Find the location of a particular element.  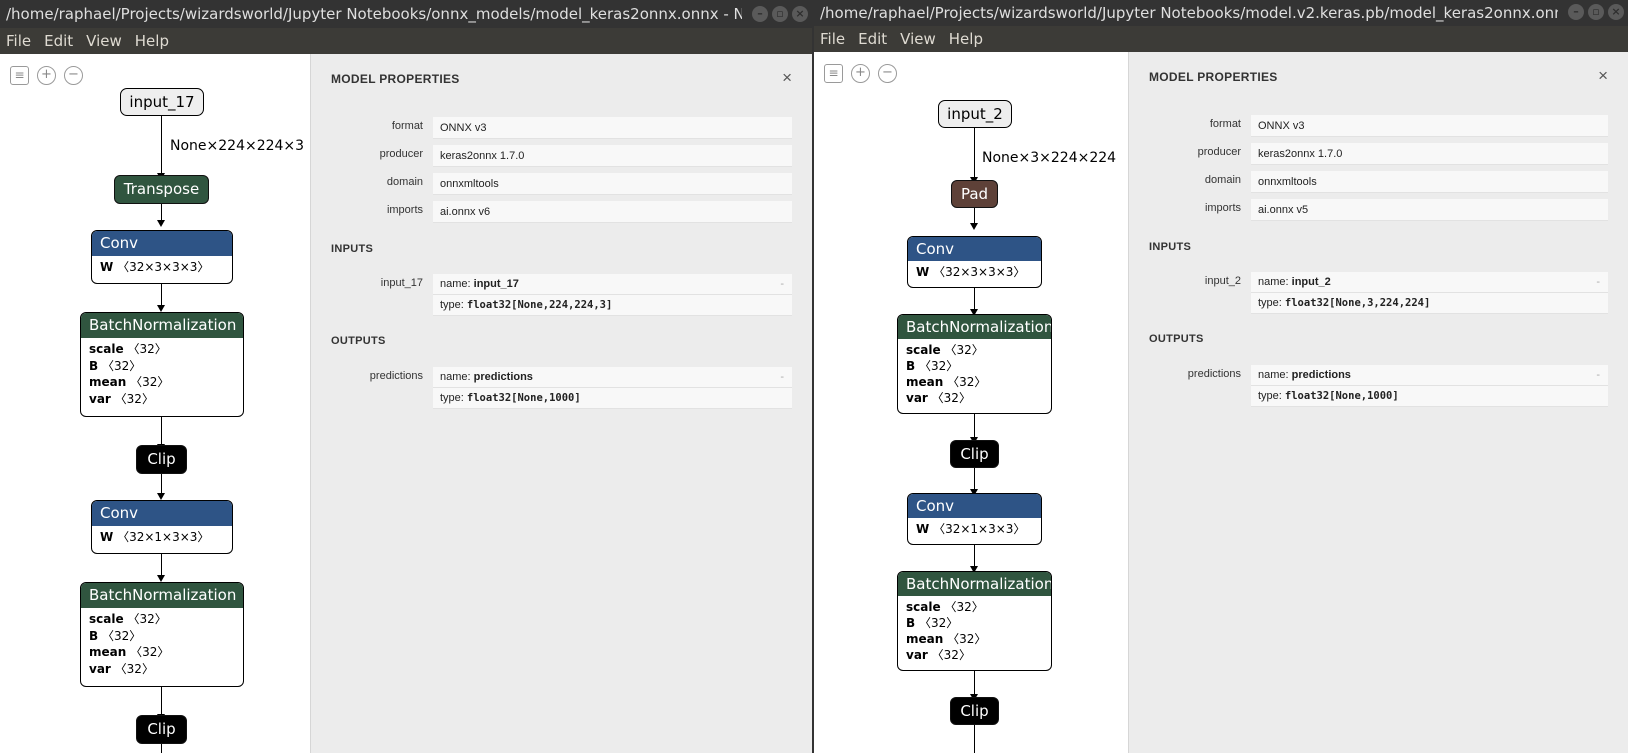

node-attribute: mean 〈32〉 is located at coordinates (946, 382).